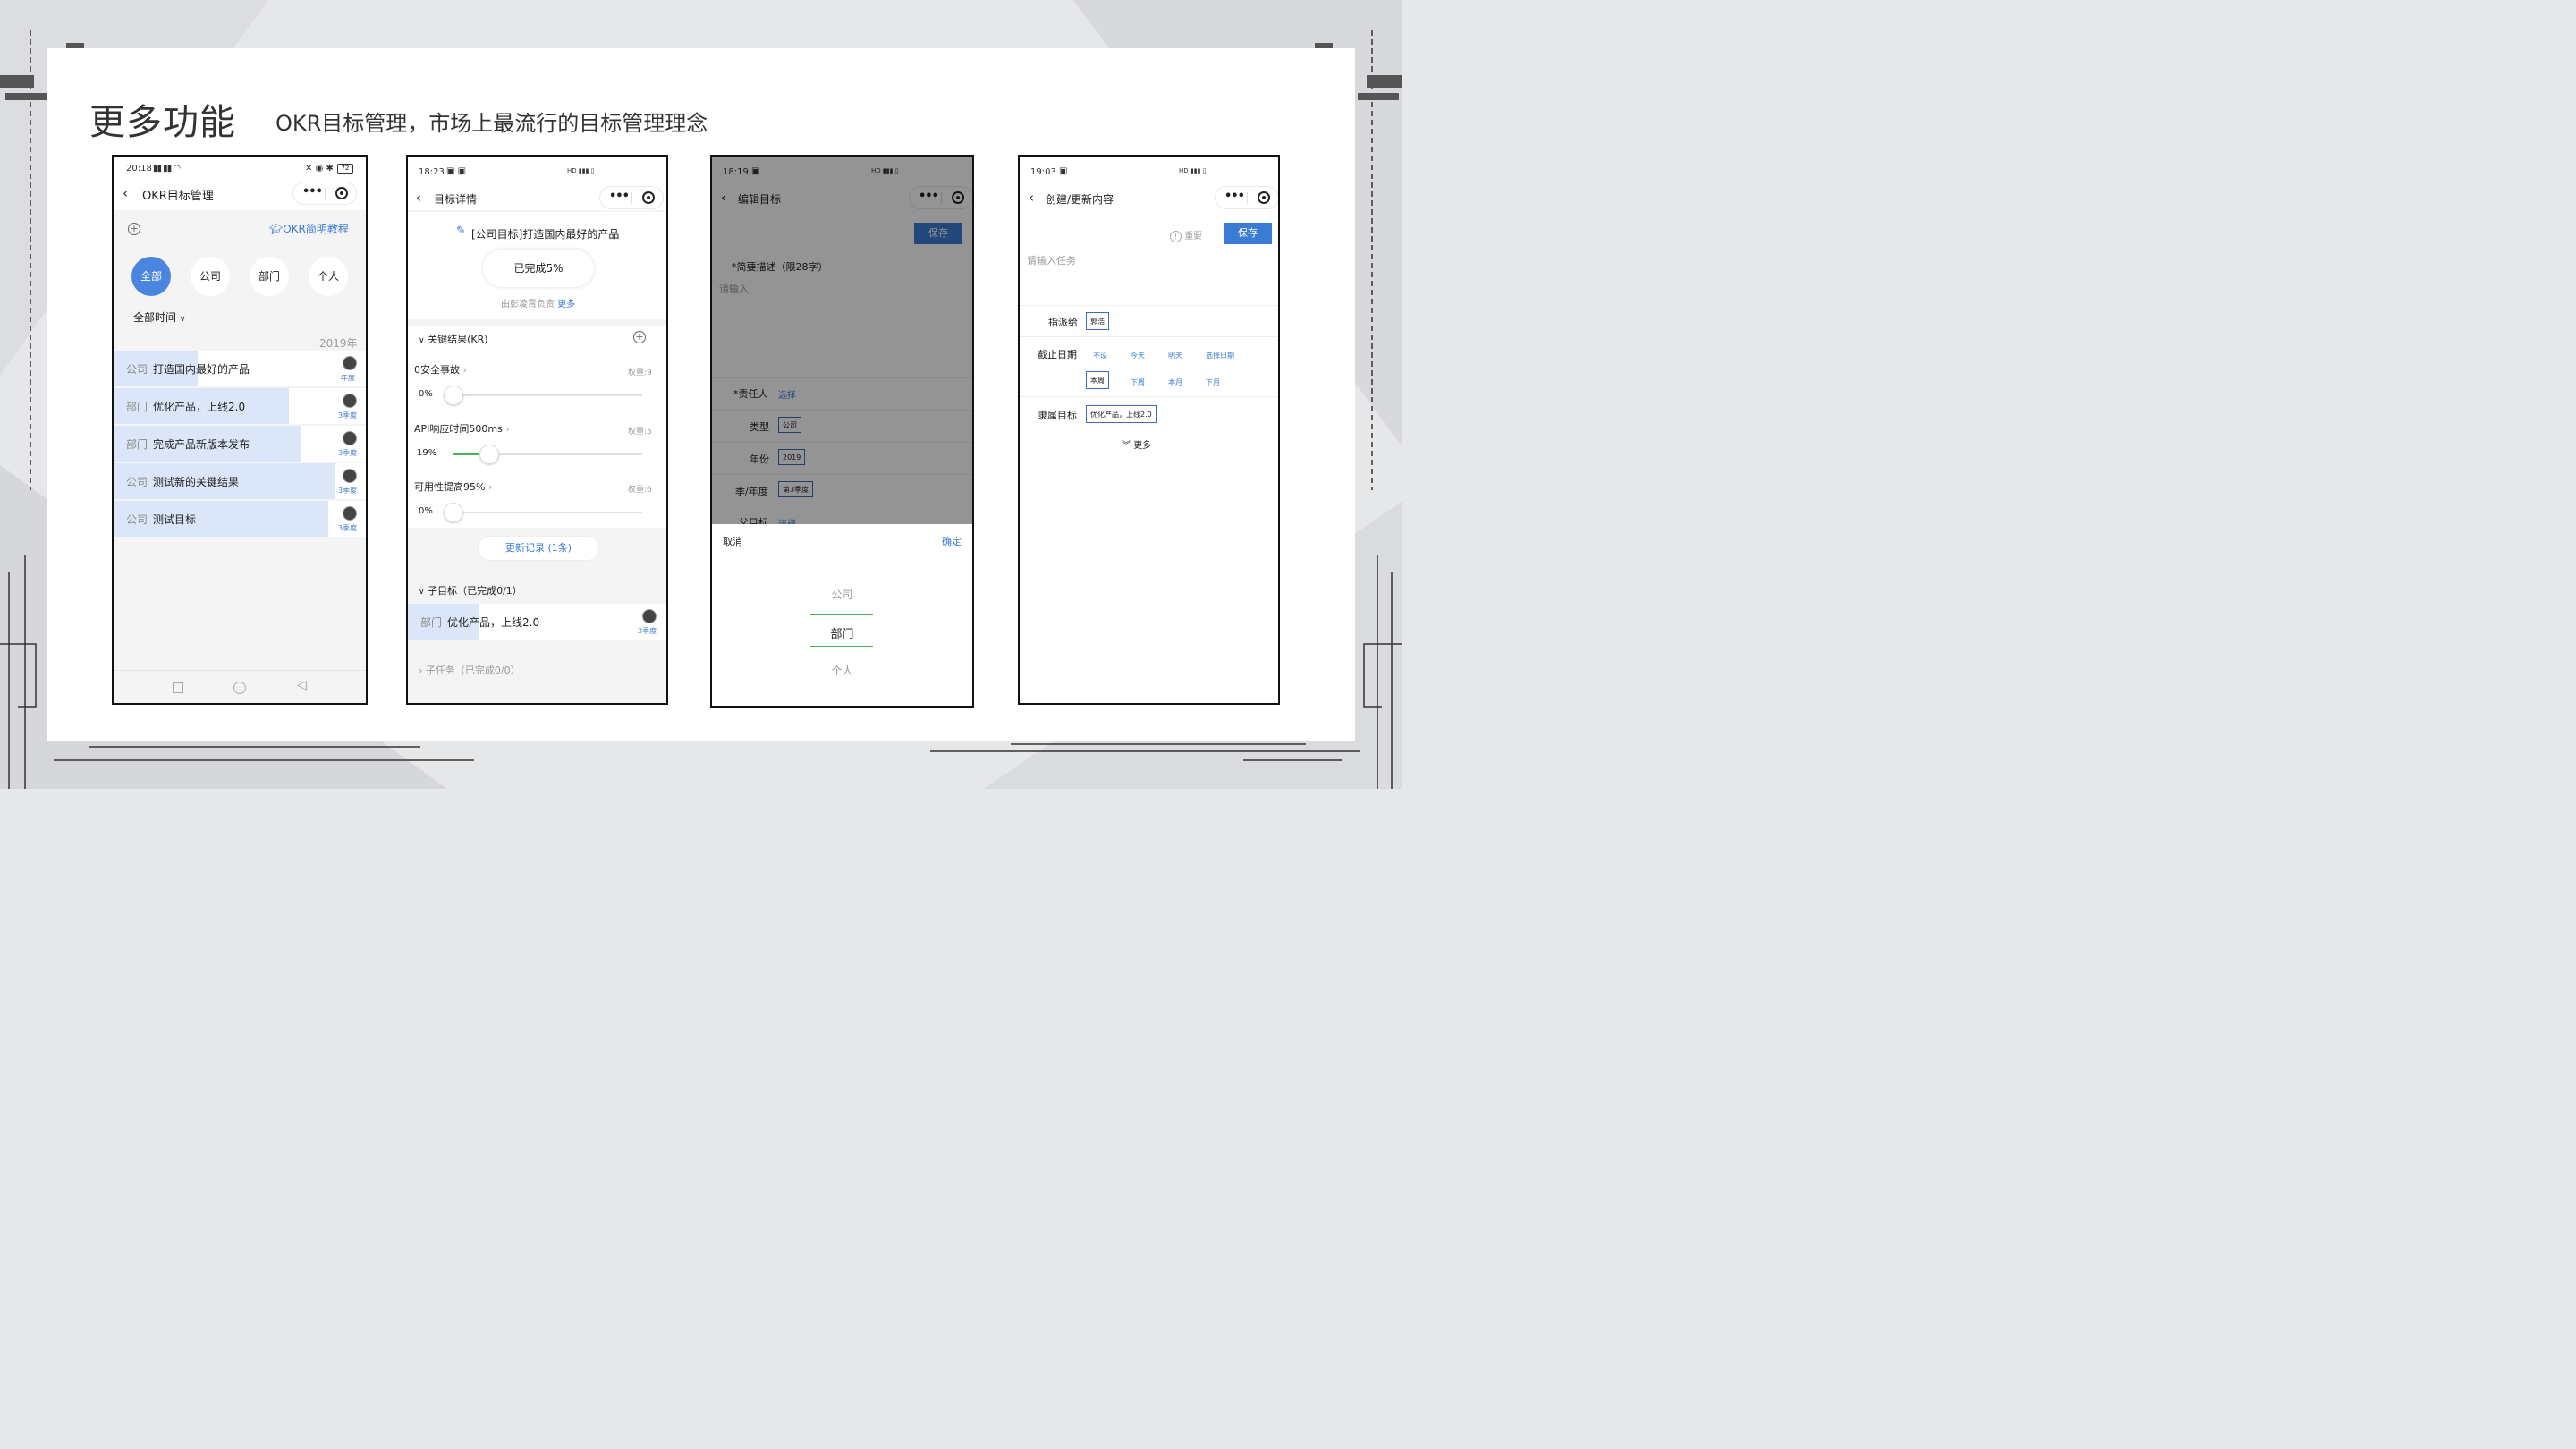 The width and height of the screenshot is (2576, 1449). I want to click on status-time: 20:18, so click(139, 169).